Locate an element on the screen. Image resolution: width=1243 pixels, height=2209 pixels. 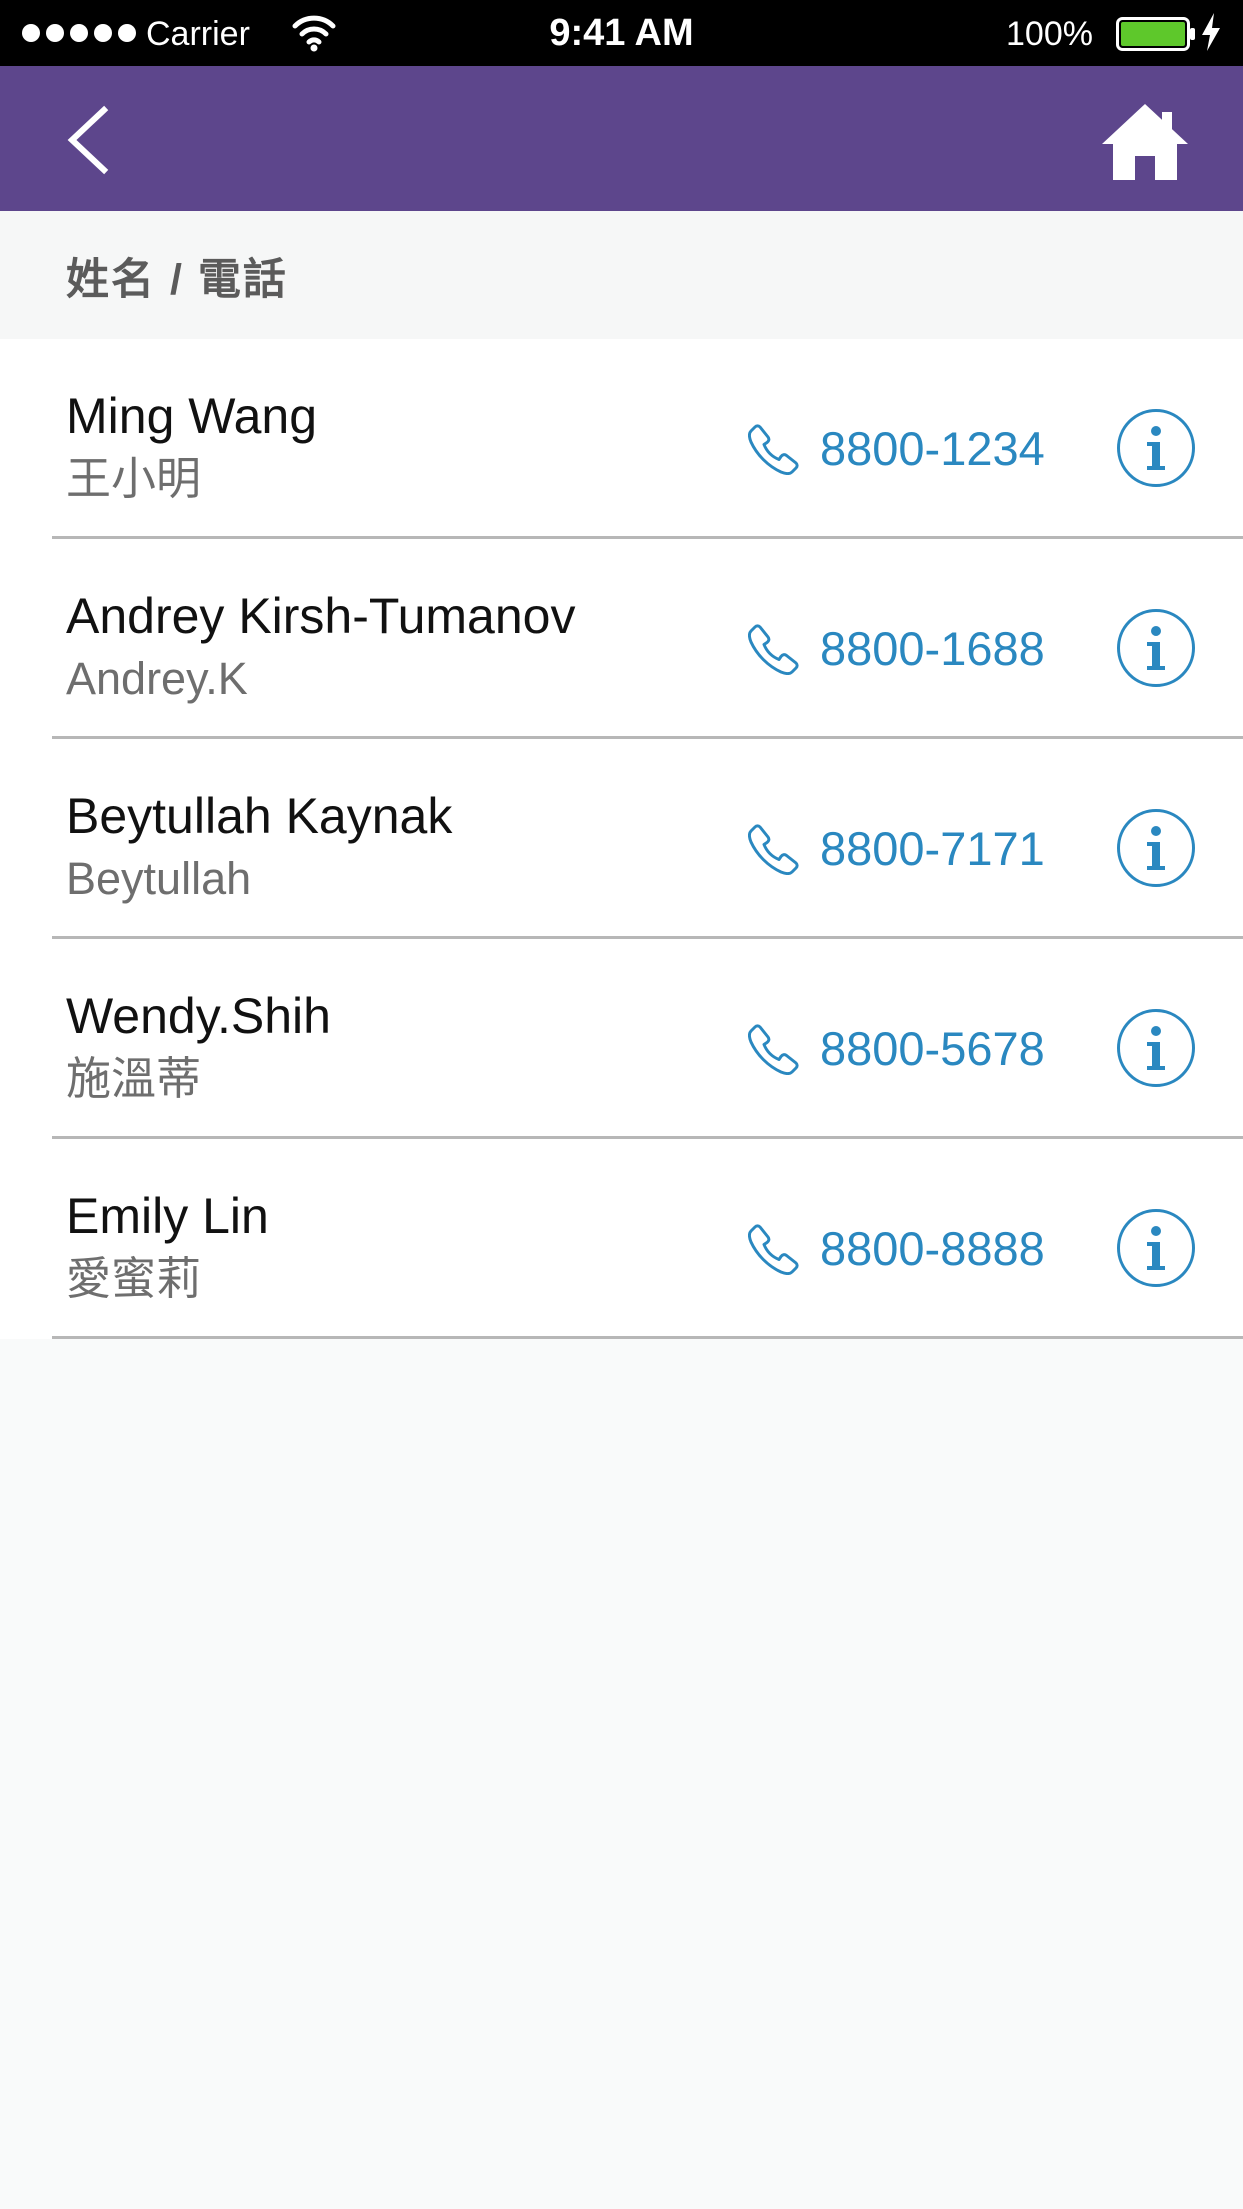
contact-alias: 施溫蒂 is located at coordinates (134, 1078).